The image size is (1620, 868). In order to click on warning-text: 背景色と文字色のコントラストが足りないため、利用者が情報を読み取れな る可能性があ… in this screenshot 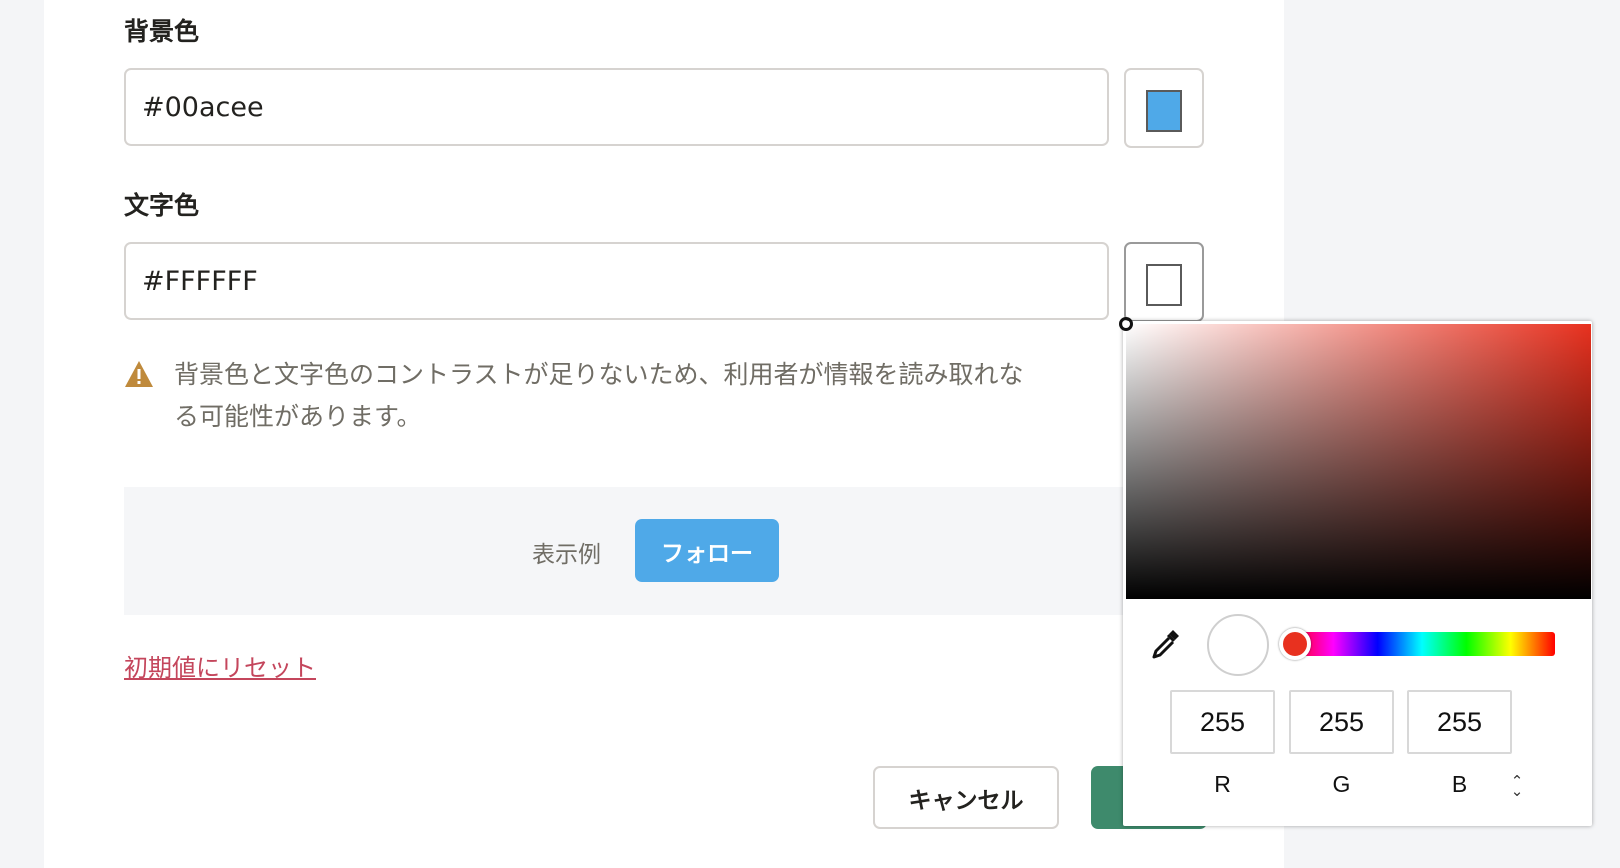, I will do `click(599, 395)`.